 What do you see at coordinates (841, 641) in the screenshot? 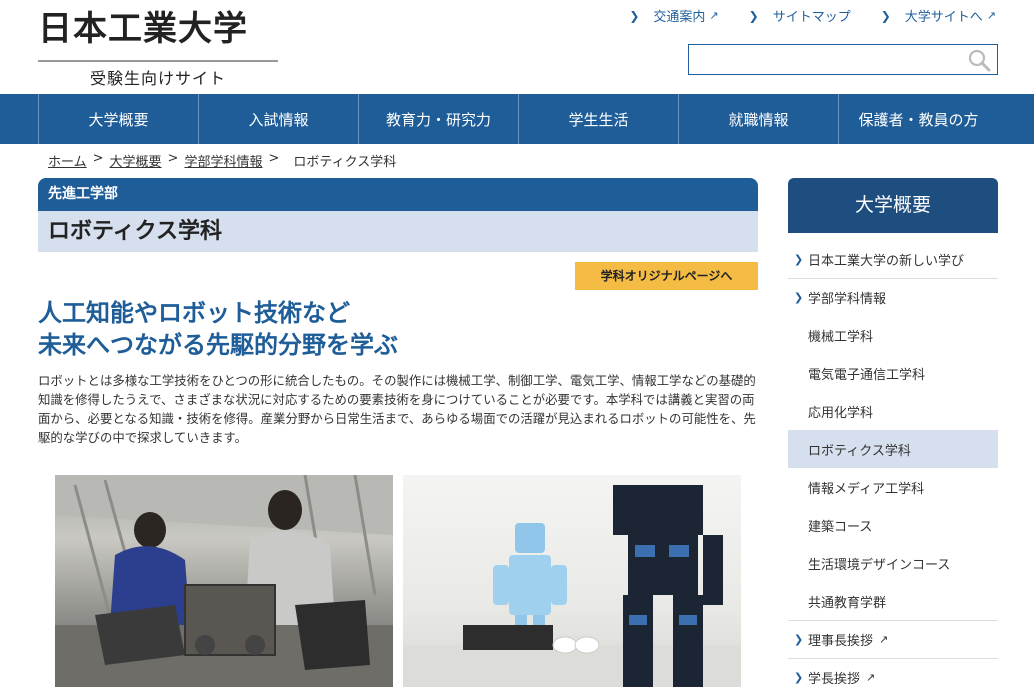
I see `sidebar-item-label: 理事長挨拶` at bounding box center [841, 641].